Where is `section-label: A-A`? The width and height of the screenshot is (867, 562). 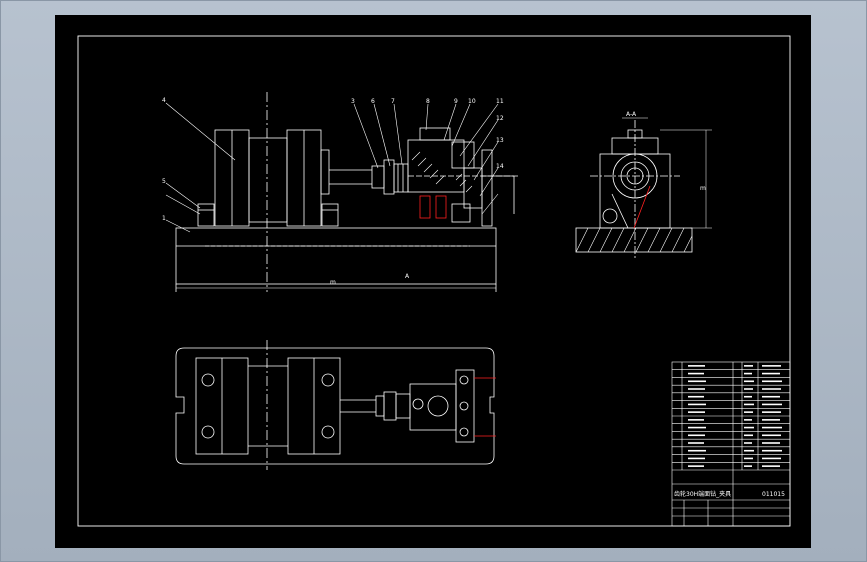
section-label: A-A is located at coordinates (631, 114).